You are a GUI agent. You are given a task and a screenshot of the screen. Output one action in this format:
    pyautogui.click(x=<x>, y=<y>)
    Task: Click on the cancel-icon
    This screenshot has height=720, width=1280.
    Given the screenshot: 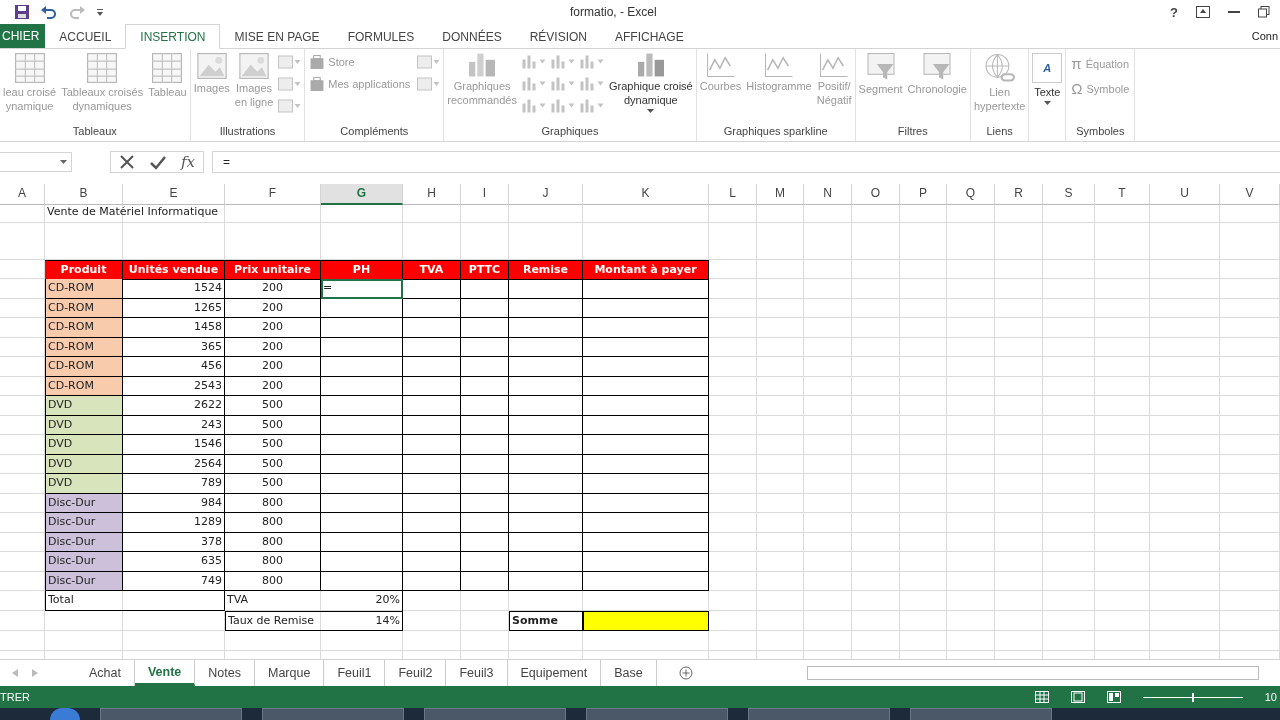 What is the action you would take?
    pyautogui.click(x=127, y=162)
    